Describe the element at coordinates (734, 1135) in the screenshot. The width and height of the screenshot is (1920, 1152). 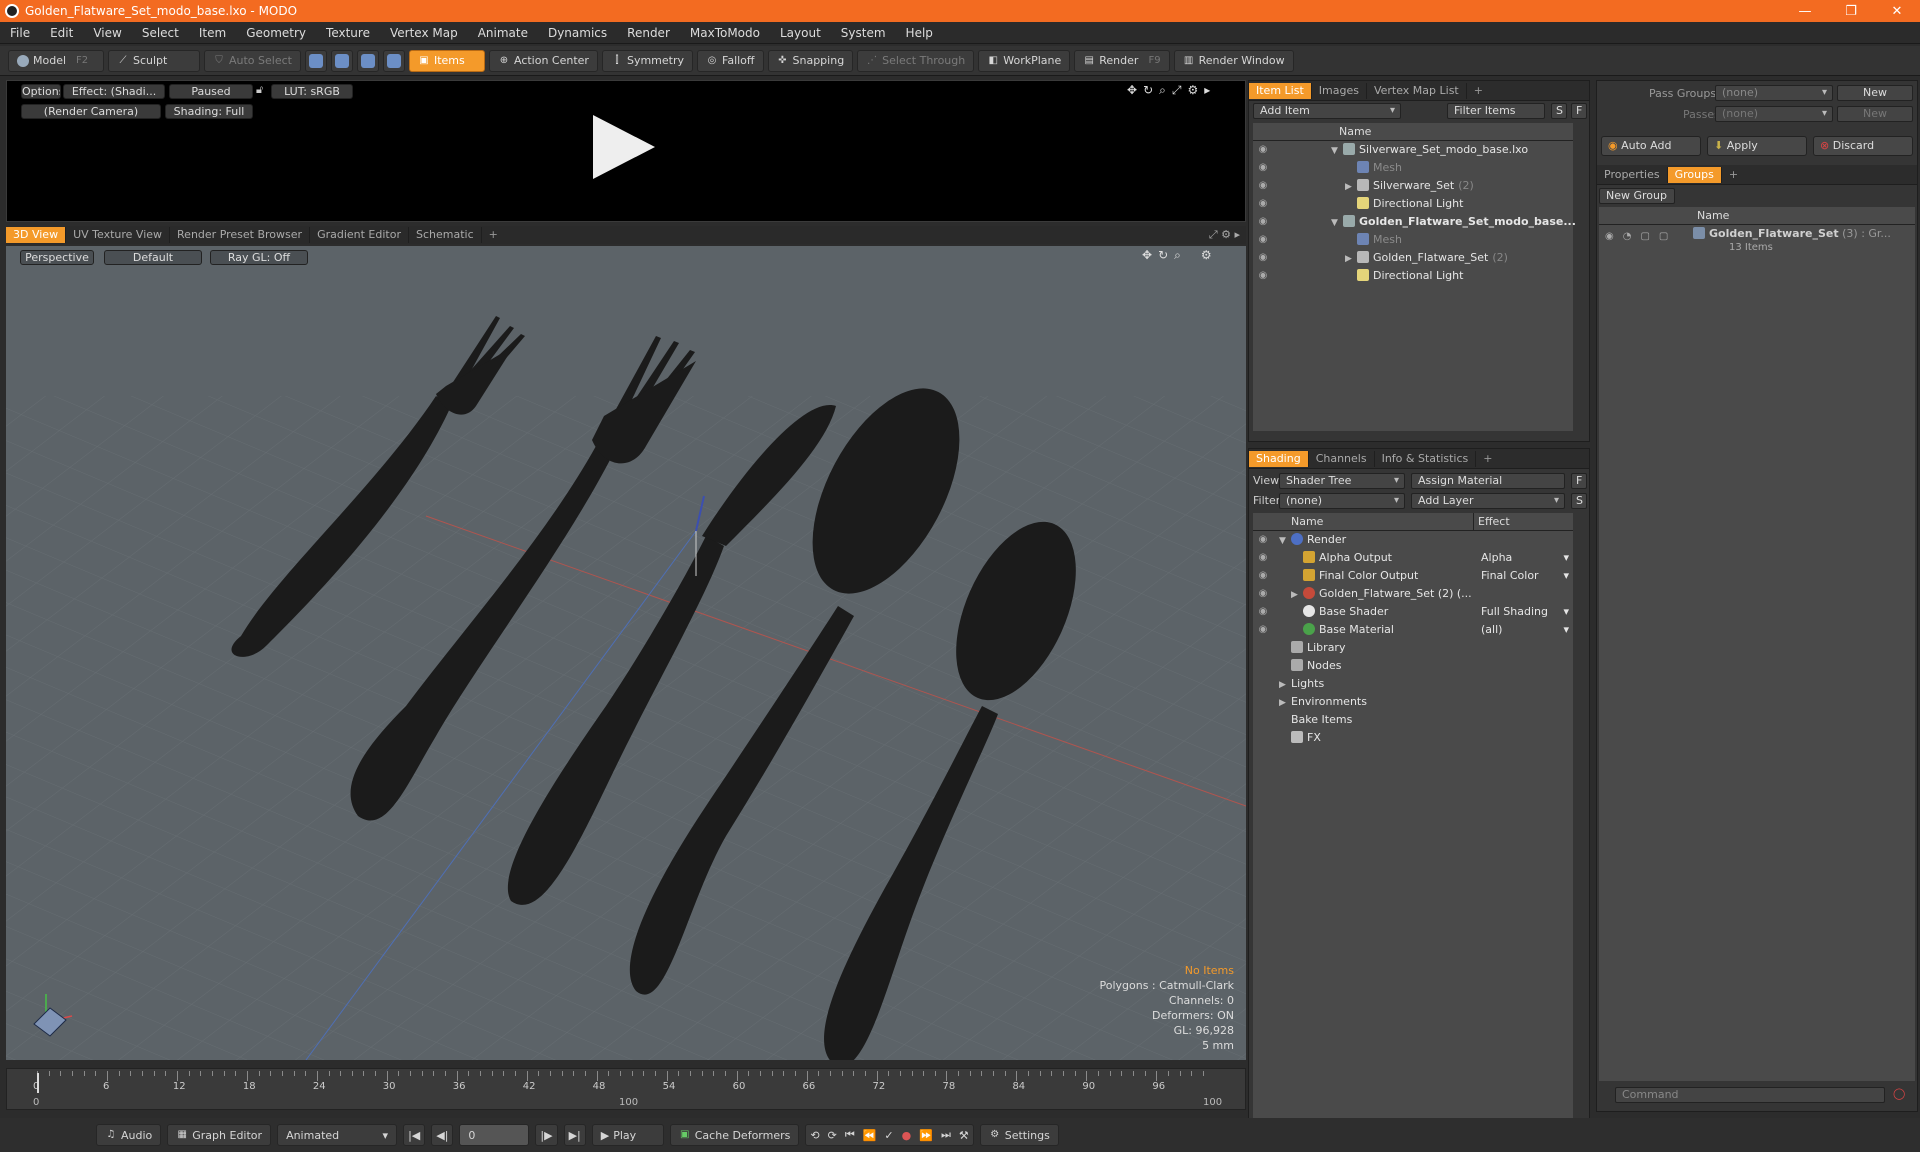
I see `cache-deformers-button: ▣ Cache Deformers` at that location.